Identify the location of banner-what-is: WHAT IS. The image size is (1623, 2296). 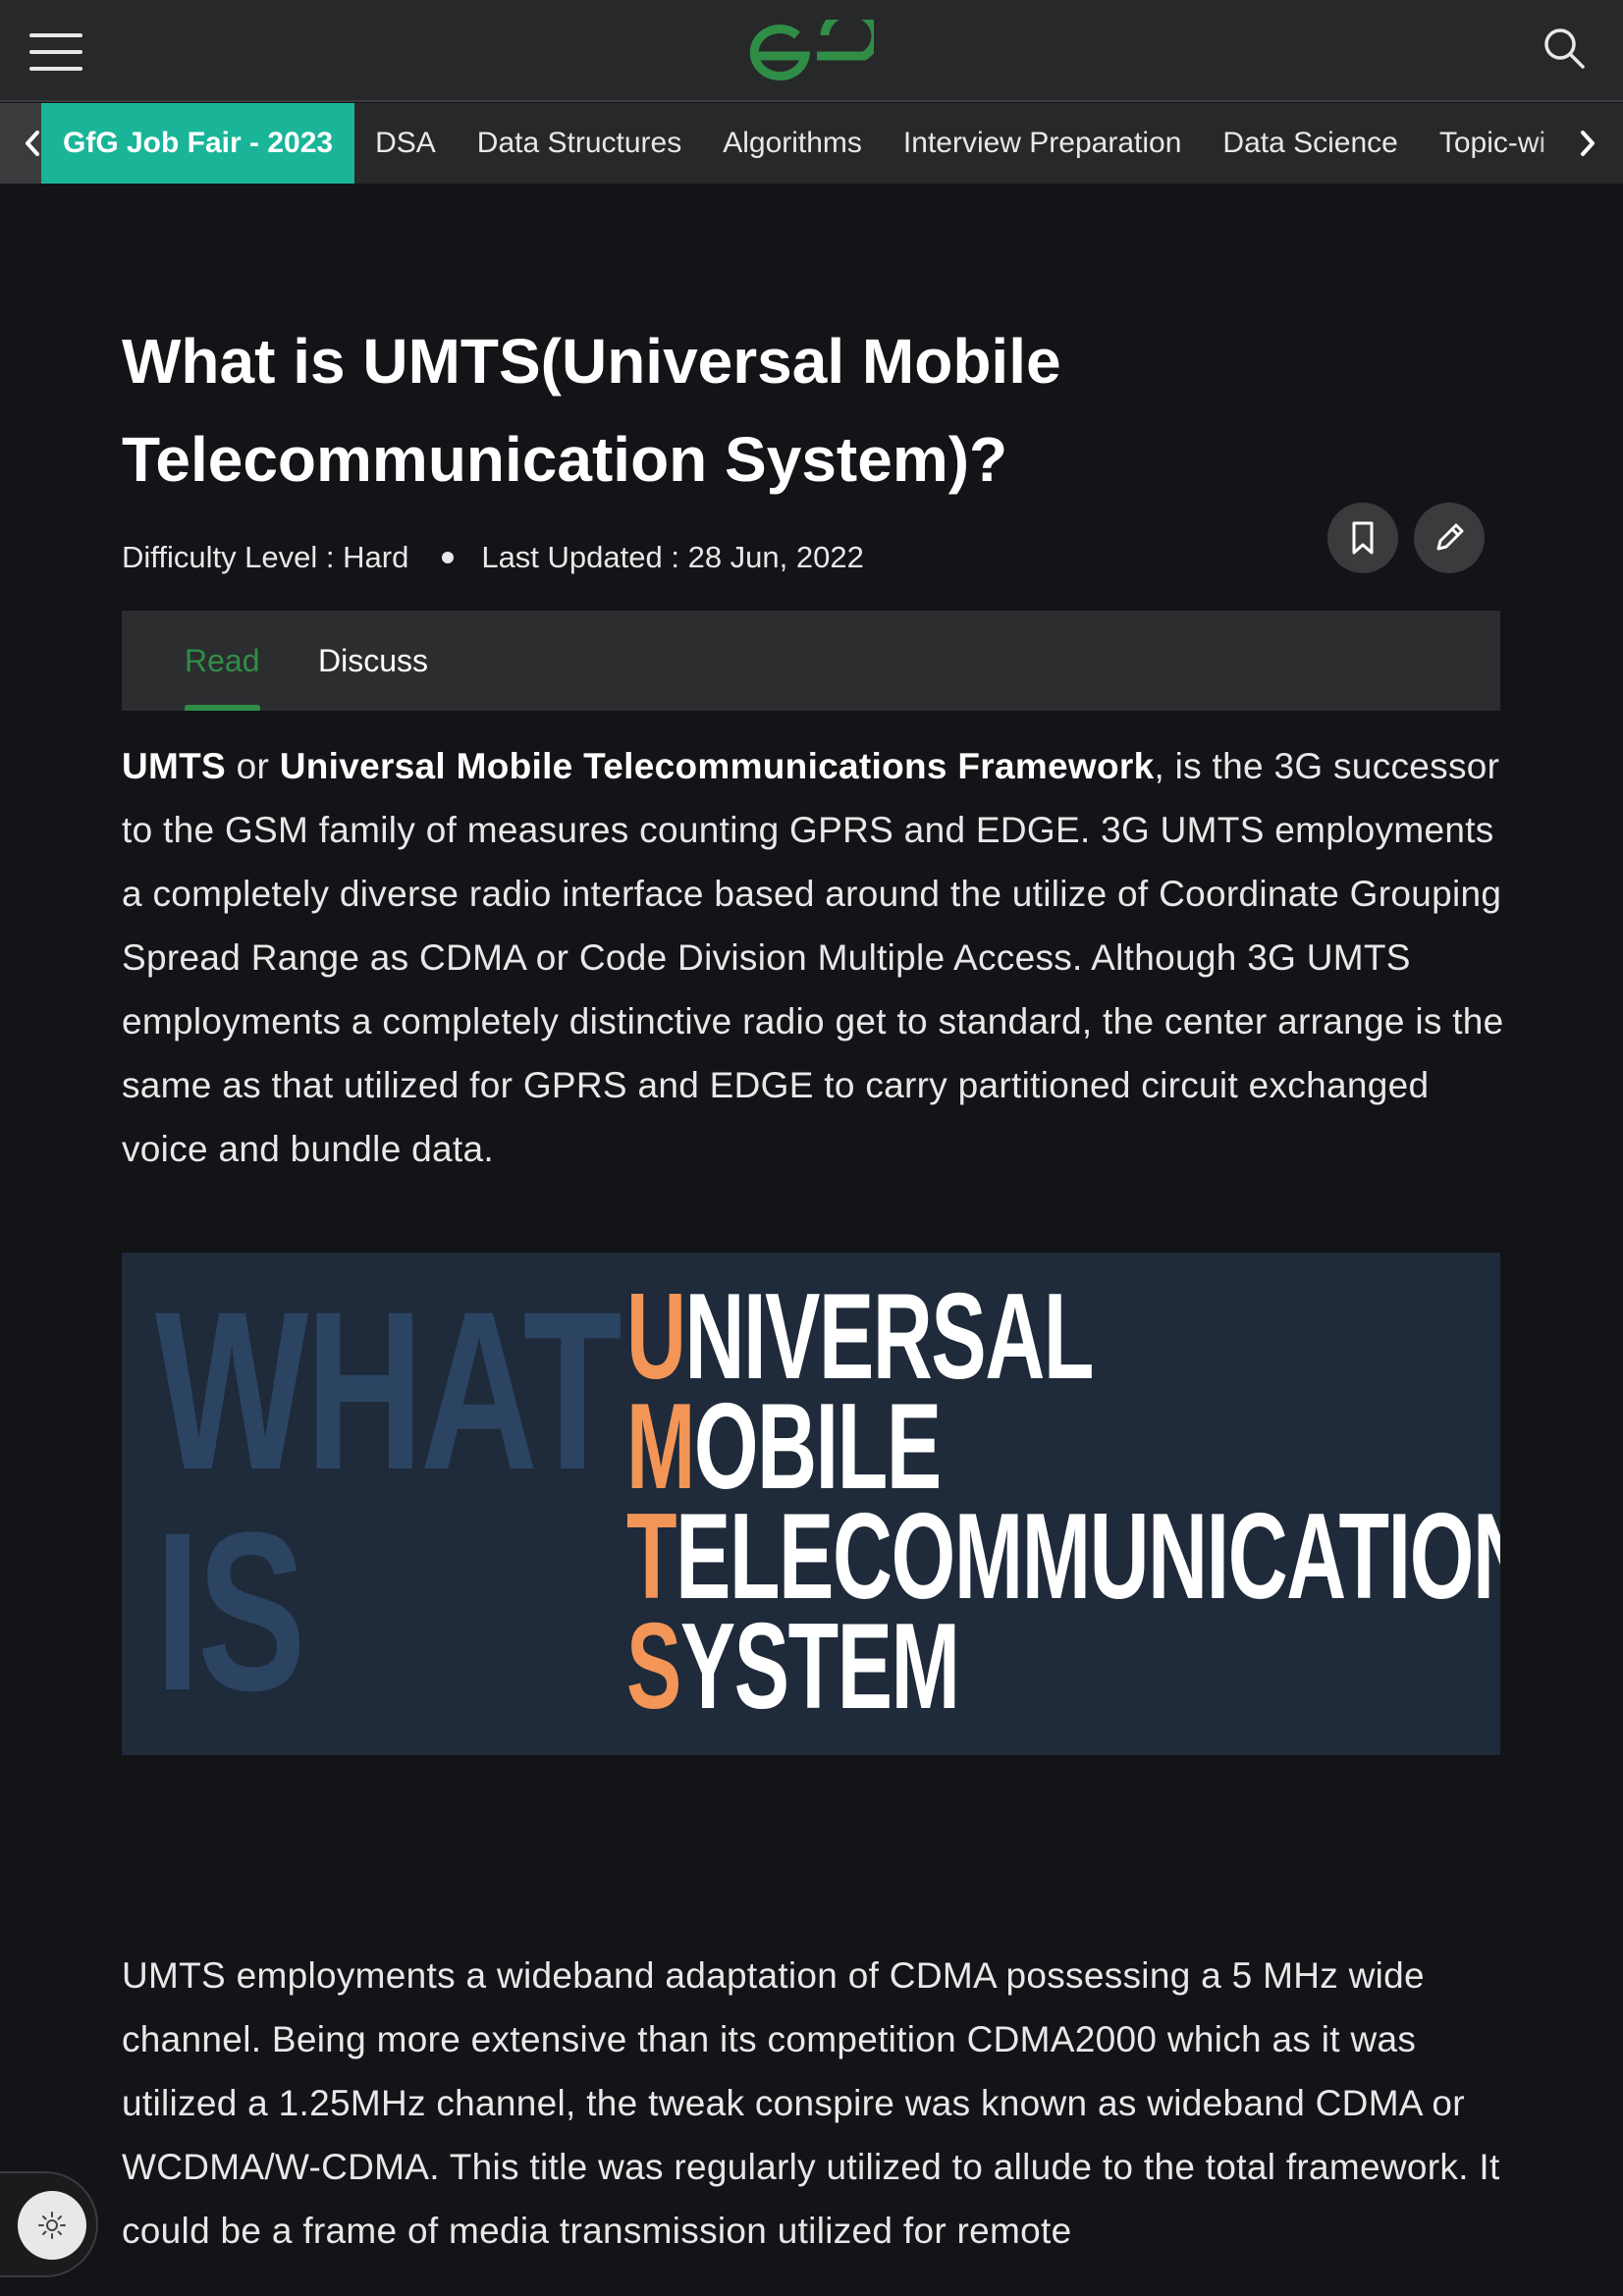
(389, 1500).